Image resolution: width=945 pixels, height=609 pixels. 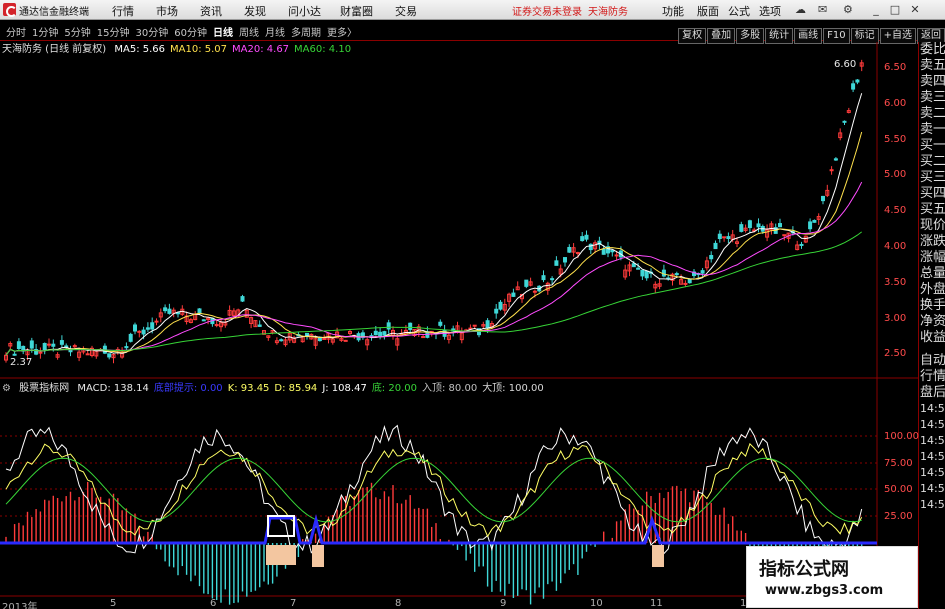 What do you see at coordinates (895, 175) in the screenshot?
I see `price-tick-label: 5.00` at bounding box center [895, 175].